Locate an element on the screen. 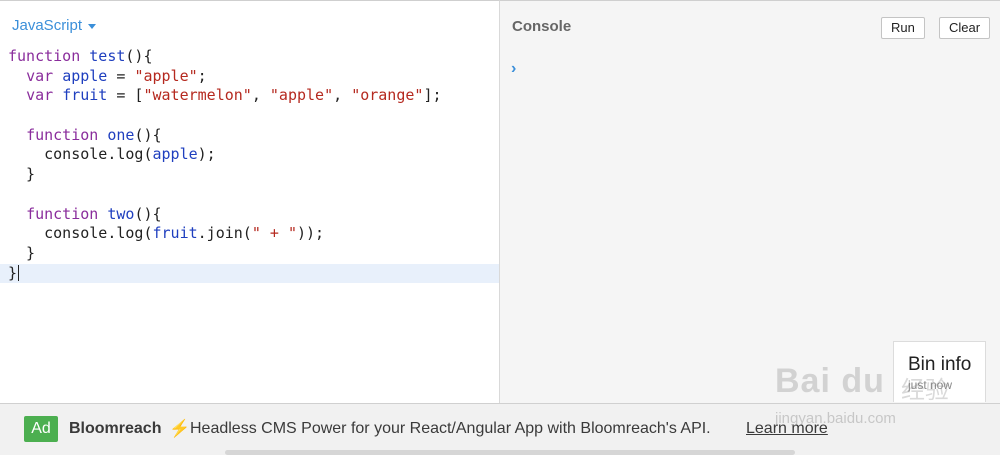 This screenshot has height=455, width=1000. ad-shadow is located at coordinates (510, 452).